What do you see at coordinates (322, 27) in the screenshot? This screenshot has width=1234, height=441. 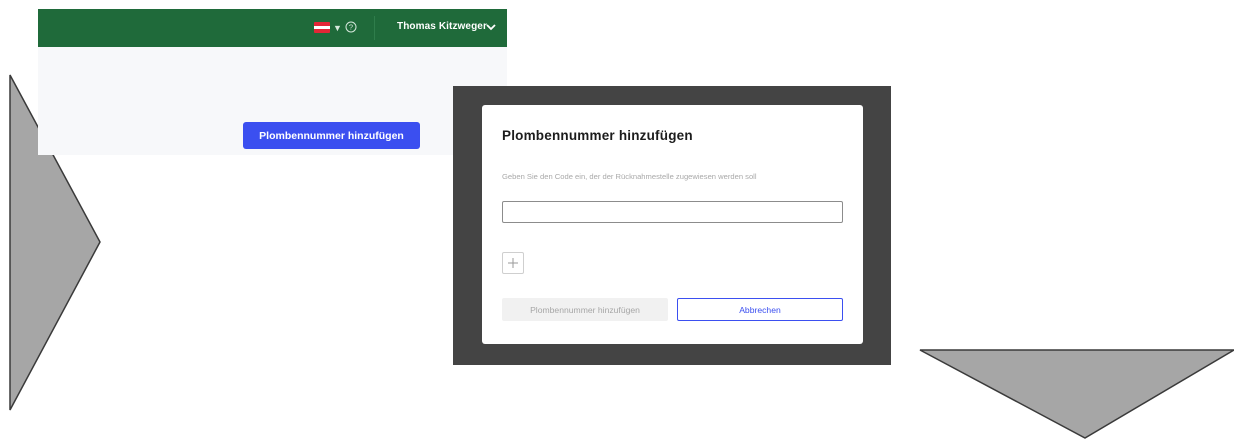 I see `austria-flag-icon` at bounding box center [322, 27].